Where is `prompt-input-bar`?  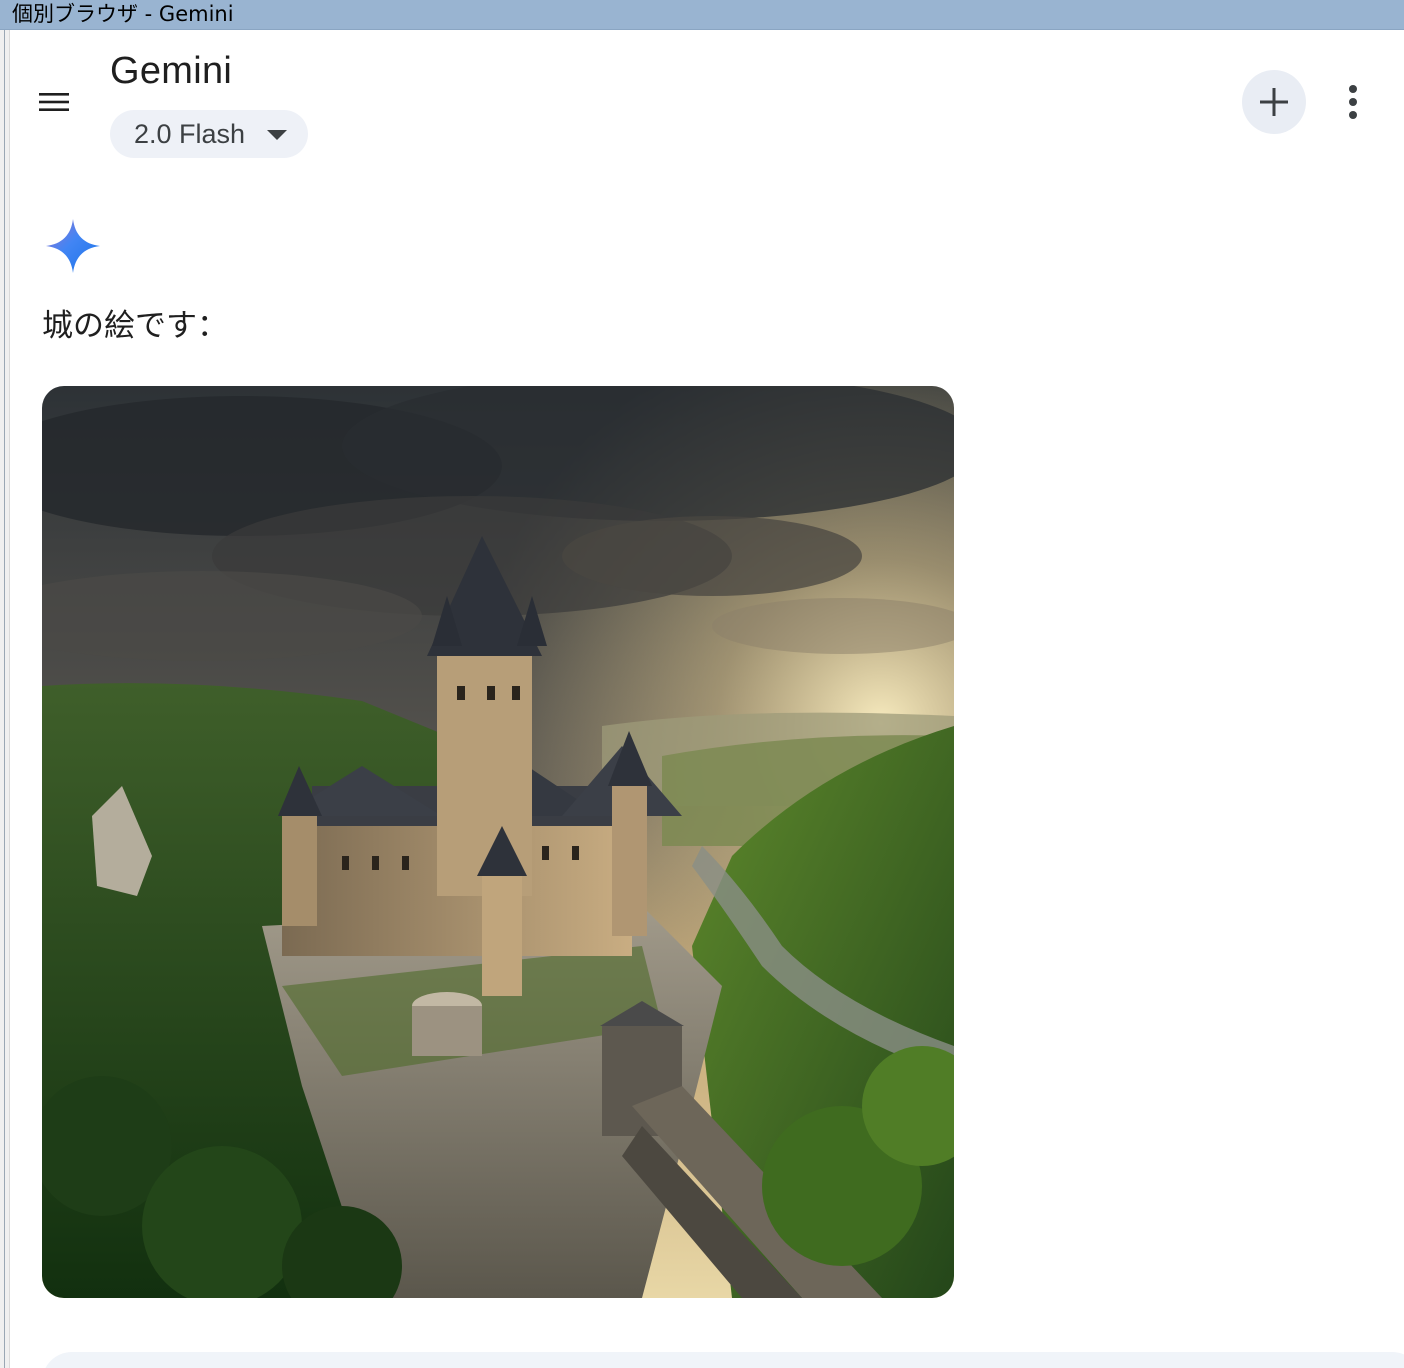
prompt-input-bar is located at coordinates (723, 1360).